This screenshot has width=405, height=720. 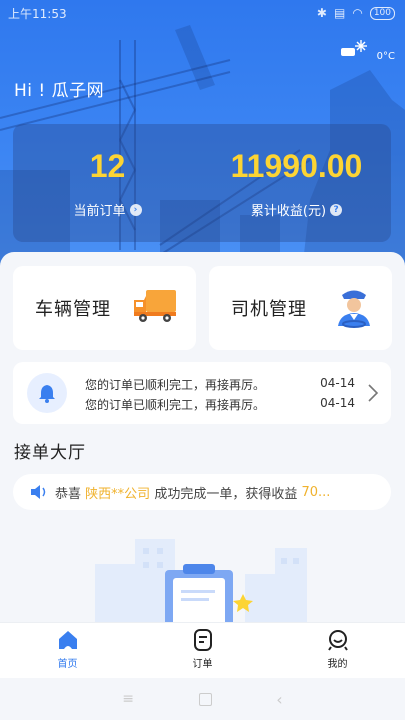 I want to click on vehicle-management-label: 车辆管理, so click(x=73, y=309).